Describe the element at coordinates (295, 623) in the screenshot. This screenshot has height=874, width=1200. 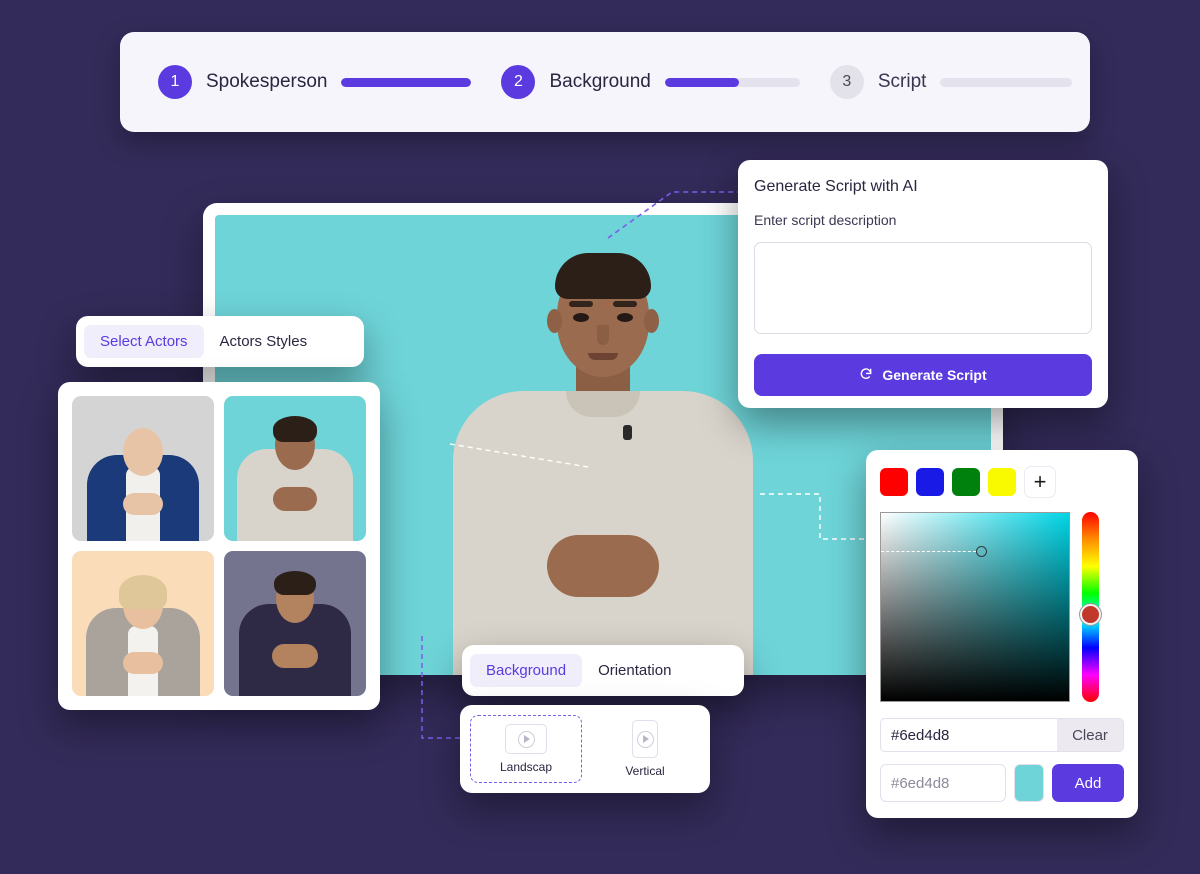
I see `actor-thumbnail-man-polo` at that location.